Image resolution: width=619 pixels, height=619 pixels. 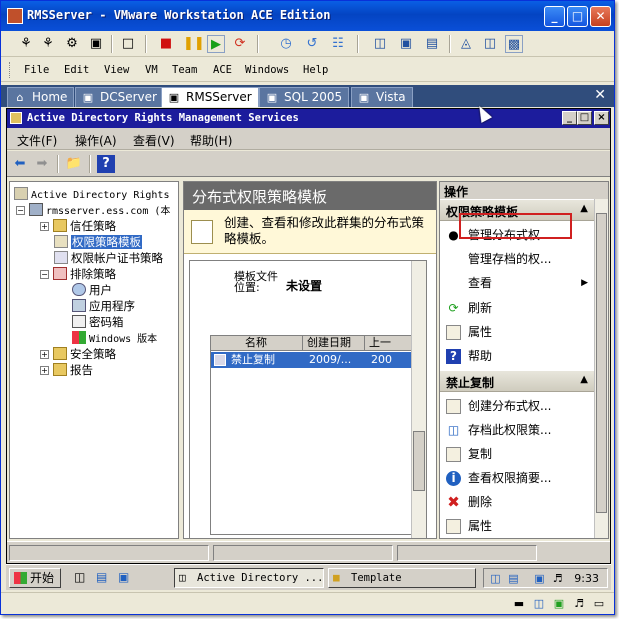 I want to click on tree-item-rights-account-cert-policy: 权限帐户证书策略, so click(x=108, y=258).